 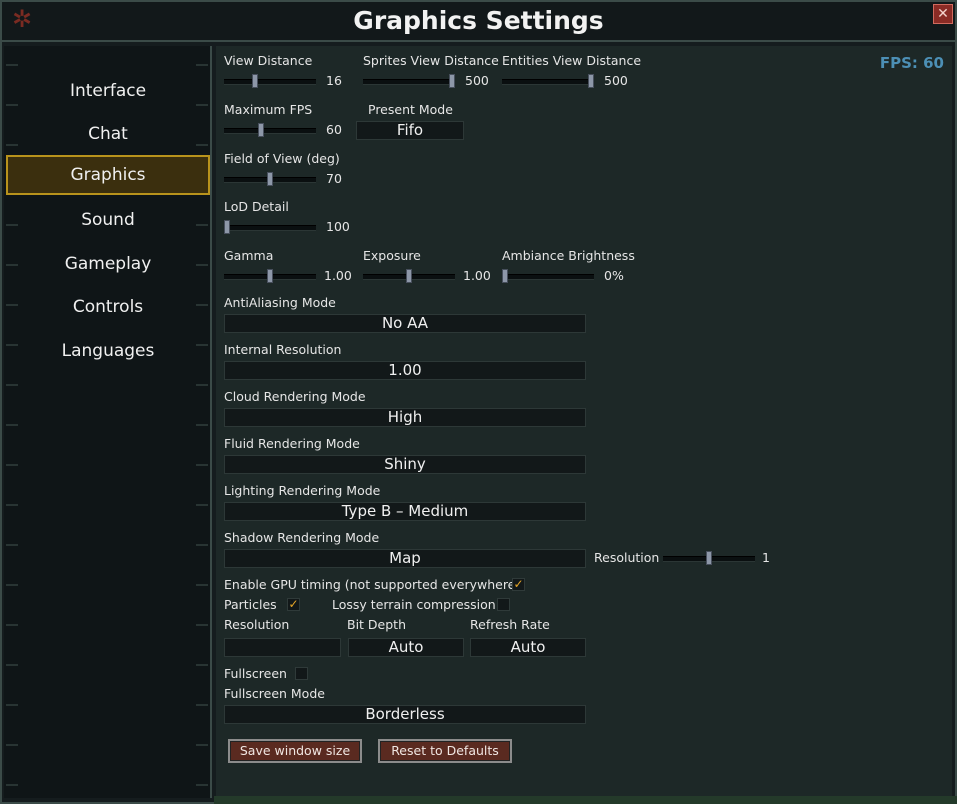 I want to click on shadow-rendering-mode-label: Shadow Rendering Mode, so click(x=302, y=537).